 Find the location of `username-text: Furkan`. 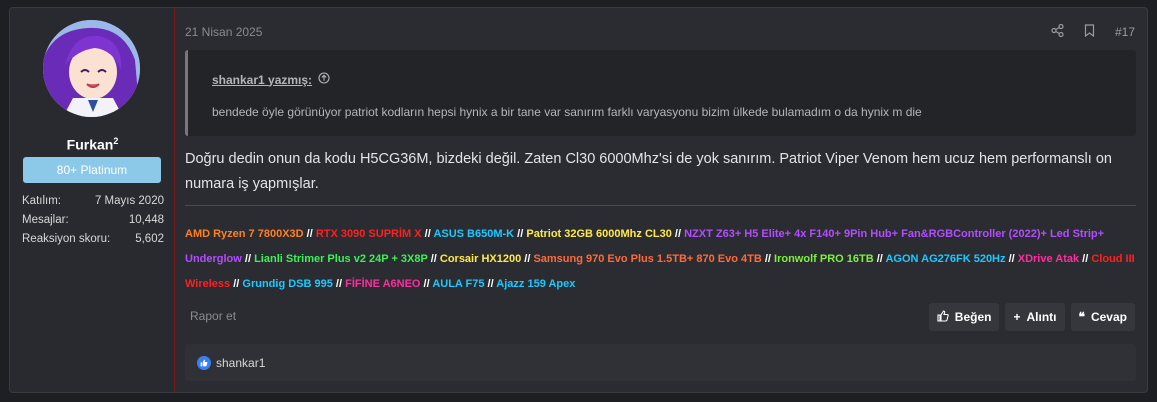

username-text: Furkan is located at coordinates (90, 145).